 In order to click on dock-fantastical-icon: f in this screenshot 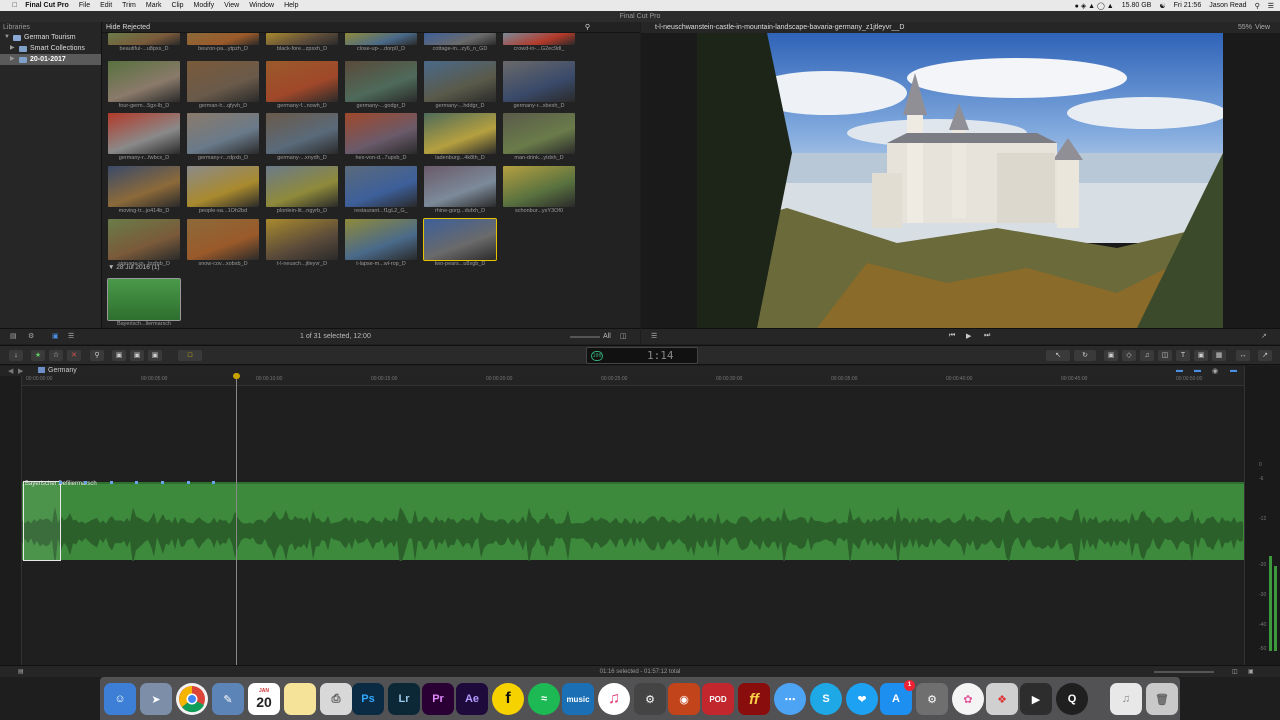, I will do `click(508, 699)`.